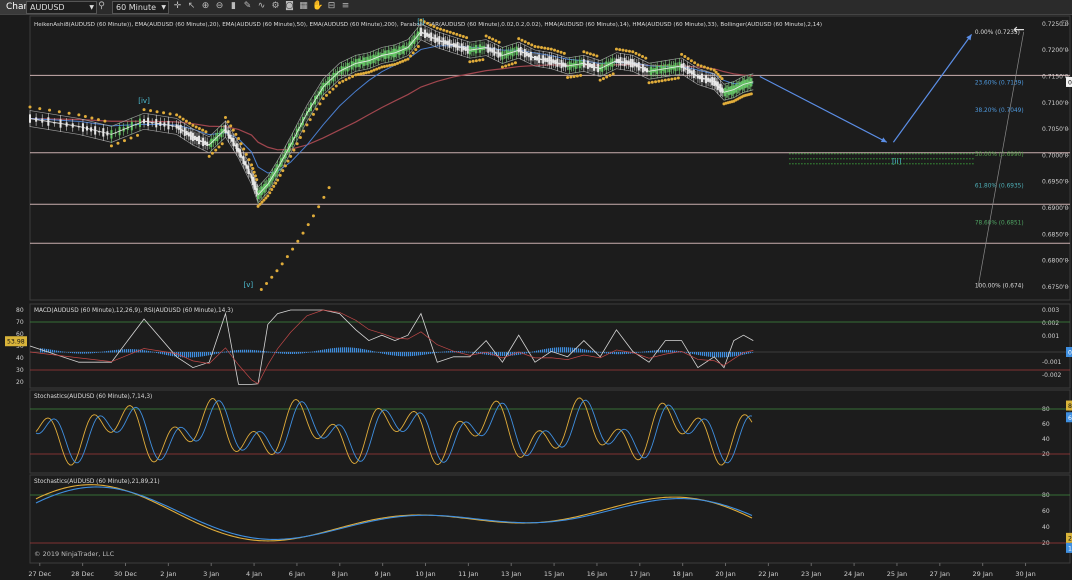 The height and width of the screenshot is (580, 1072). Describe the element at coordinates (1021, 30) in the screenshot. I see `back-arrow-icon: ←` at that location.